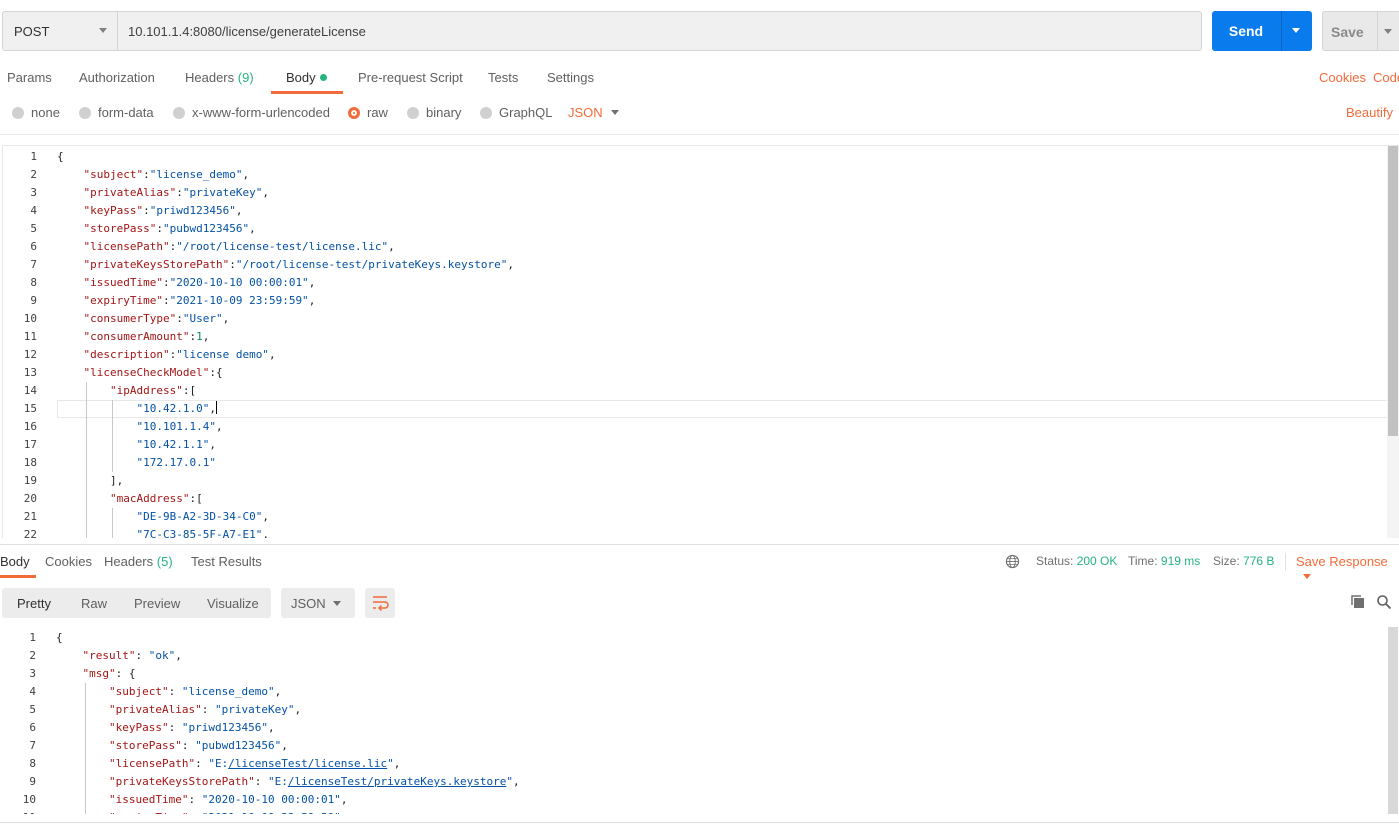  I want to click on line-number: 8, so click(33, 282).